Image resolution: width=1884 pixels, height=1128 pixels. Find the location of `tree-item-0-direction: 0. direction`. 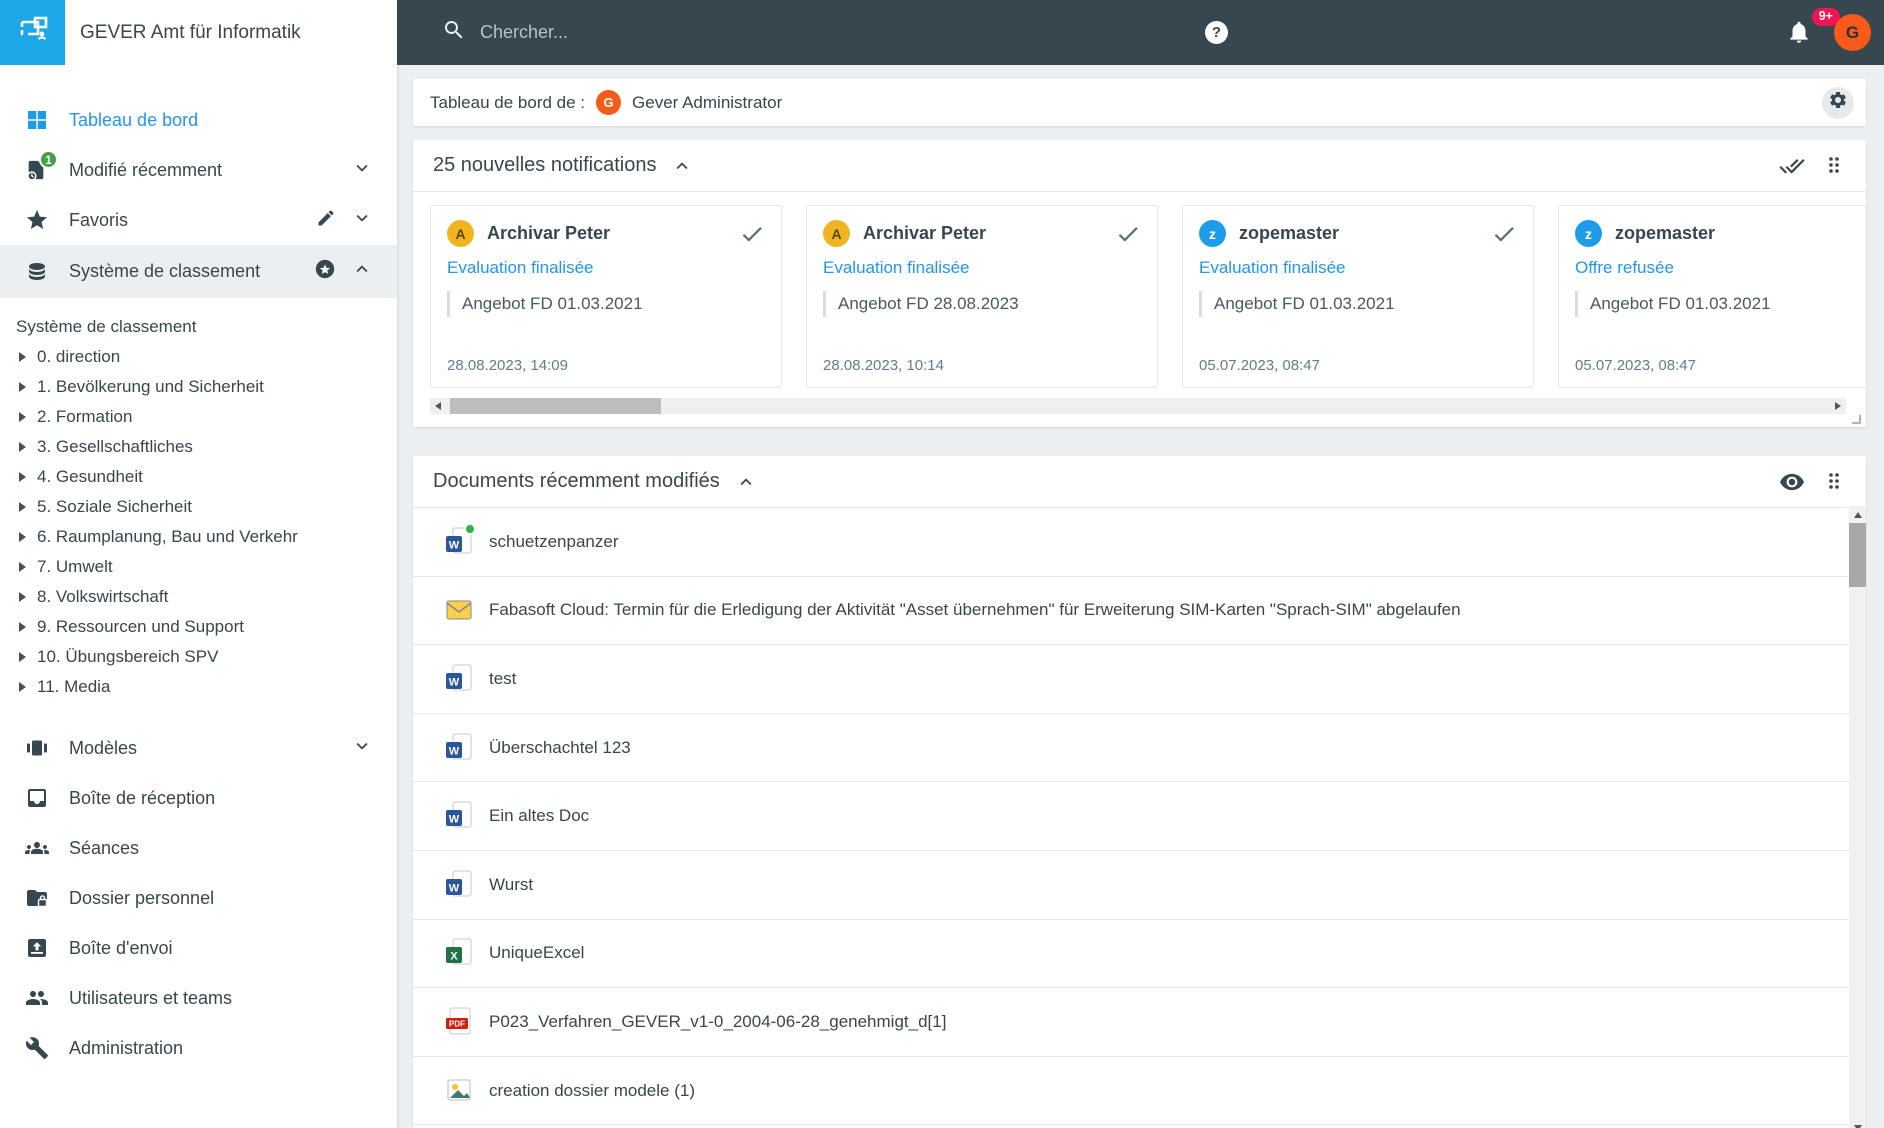

tree-item-0-direction: 0. direction is located at coordinates (198, 357).